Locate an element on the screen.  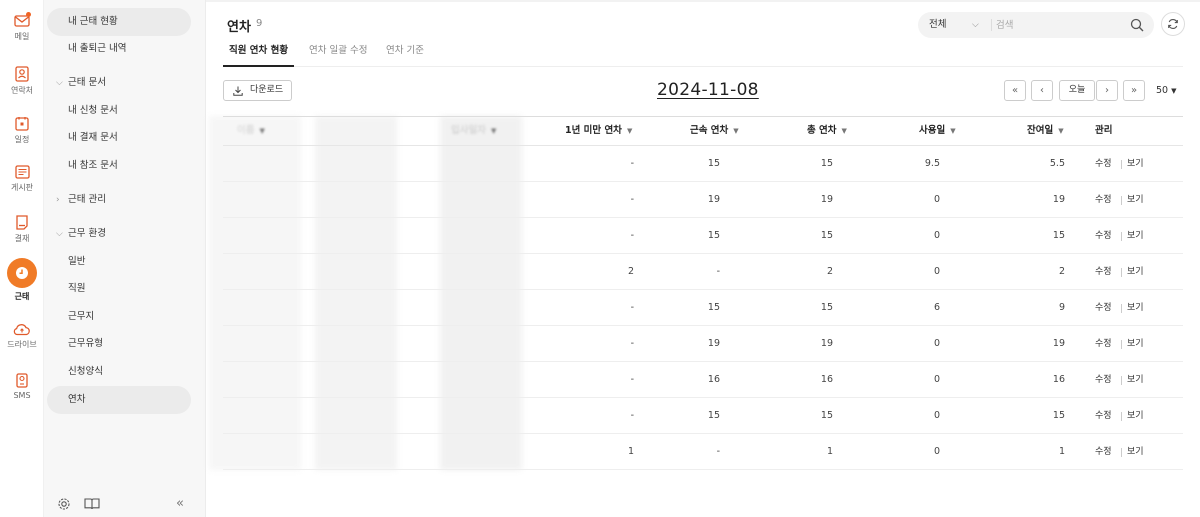
refresh-button is located at coordinates (1173, 24).